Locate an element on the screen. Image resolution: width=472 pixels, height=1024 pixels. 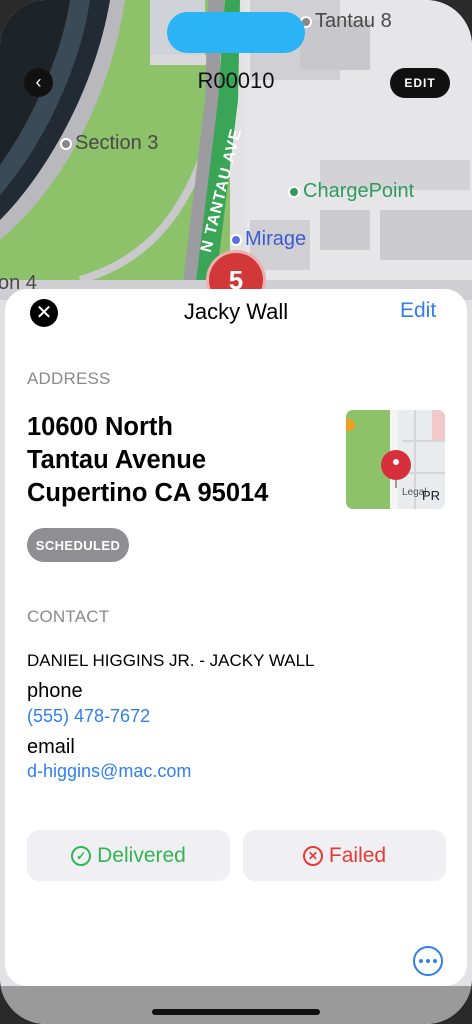
close-button: ✕ is located at coordinates (44, 313).